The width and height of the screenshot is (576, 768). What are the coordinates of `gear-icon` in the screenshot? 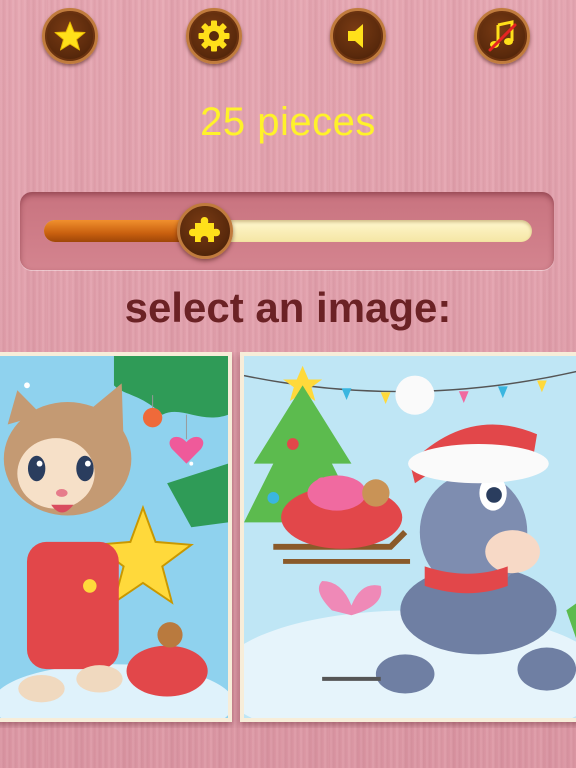 It's located at (214, 36).